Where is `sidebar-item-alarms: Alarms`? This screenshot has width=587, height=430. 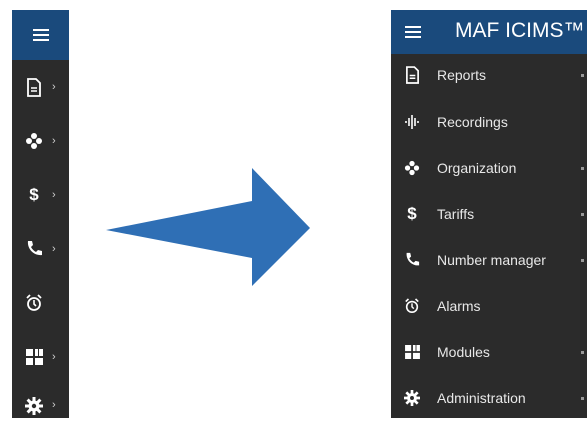
sidebar-item-alarms: Alarms is located at coordinates (489, 306).